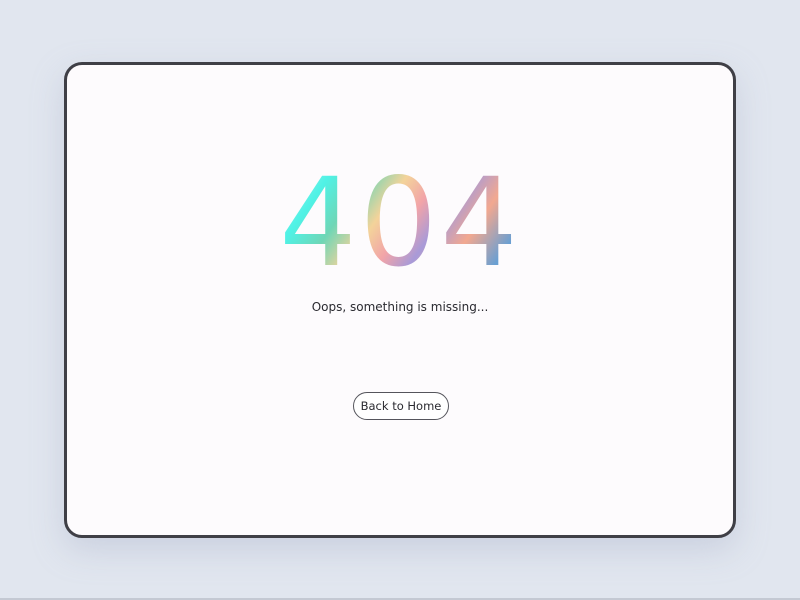  What do you see at coordinates (401, 406) in the screenshot?
I see `back-to-home-button: Back to Home` at bounding box center [401, 406].